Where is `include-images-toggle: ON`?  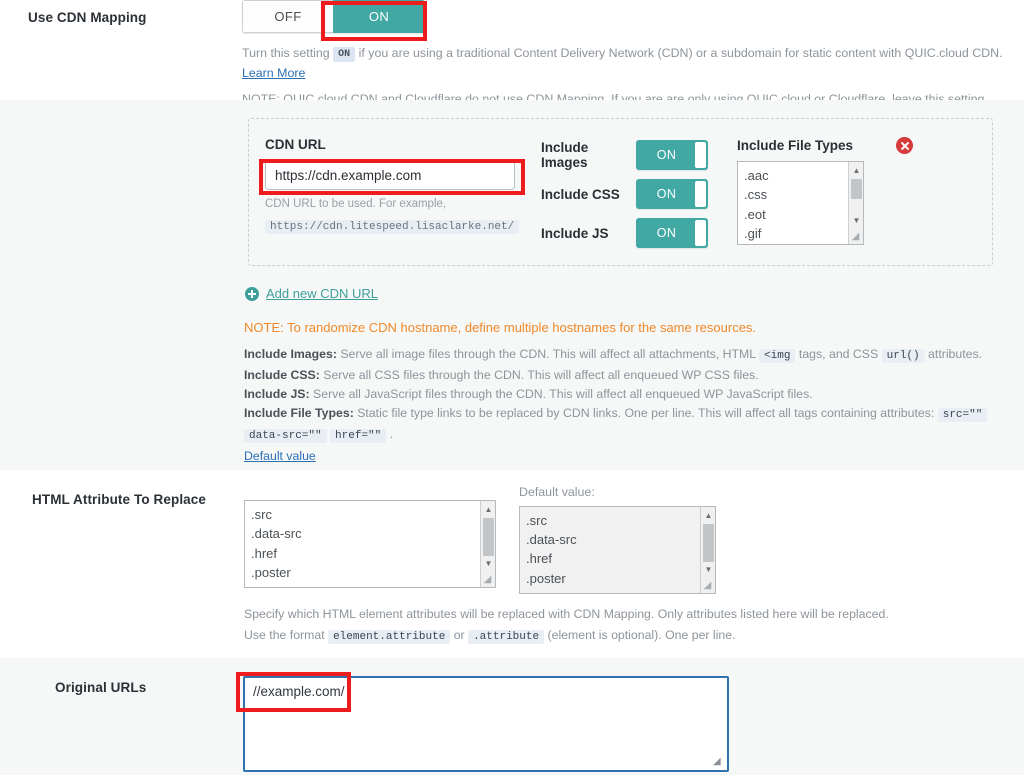 include-images-toggle: ON is located at coordinates (672, 155).